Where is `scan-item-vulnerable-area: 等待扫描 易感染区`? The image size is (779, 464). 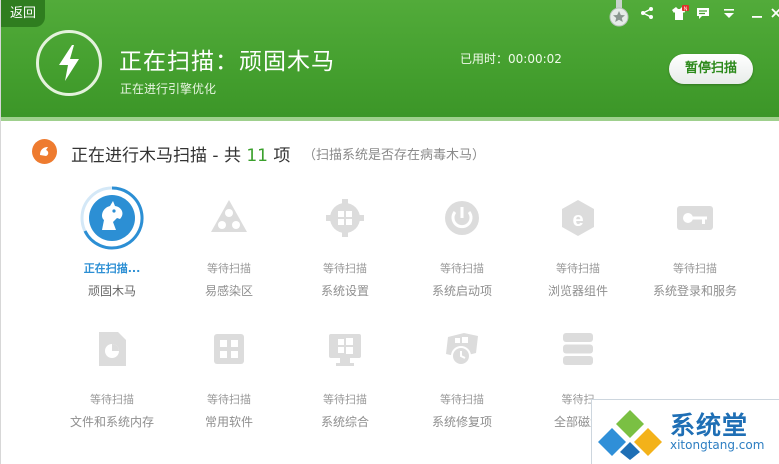
scan-item-vulnerable-area: 等待扫描 易感染区 is located at coordinates (229, 242).